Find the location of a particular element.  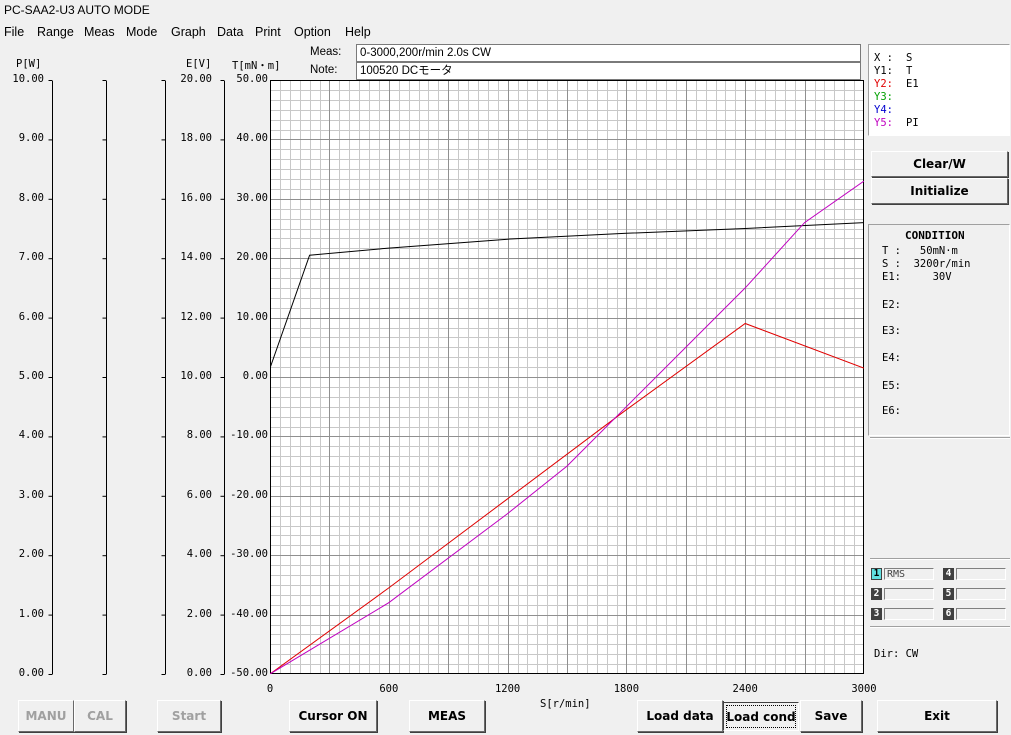

legend-value: E1 is located at coordinates (912, 84).